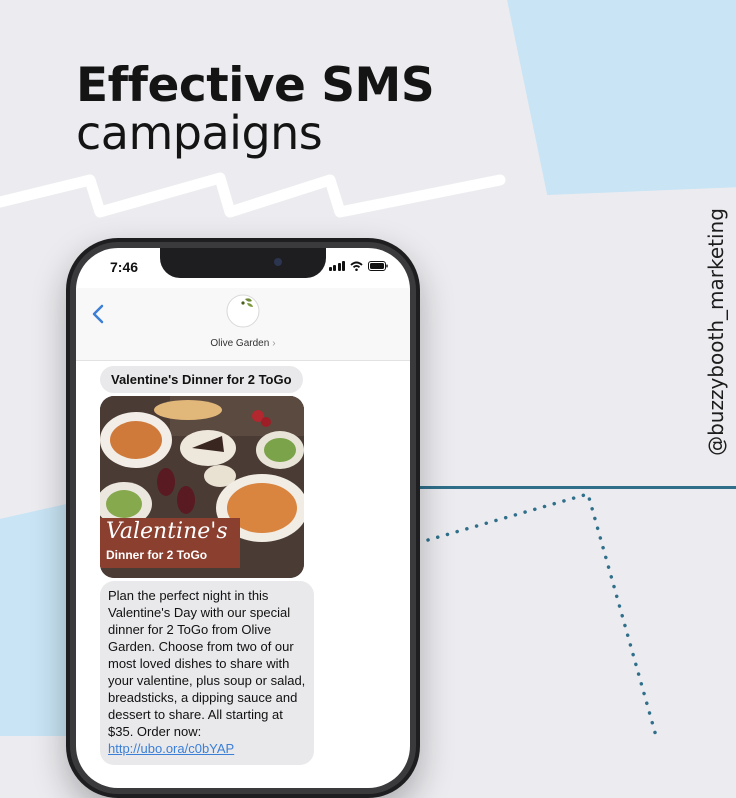 The height and width of the screenshot is (798, 736). I want to click on status-time: 7:46, so click(124, 267).